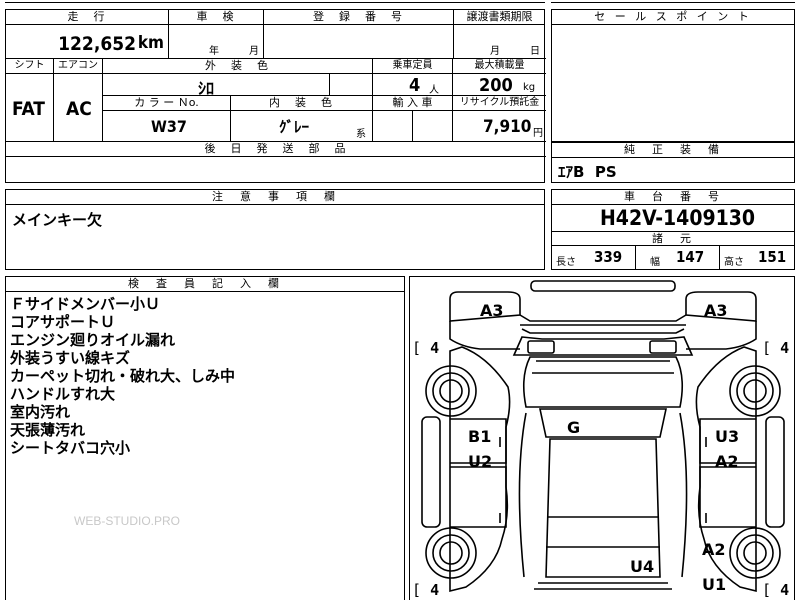  I want to click on genuine-equipment-value: ｴｱB PS, so click(587, 172).